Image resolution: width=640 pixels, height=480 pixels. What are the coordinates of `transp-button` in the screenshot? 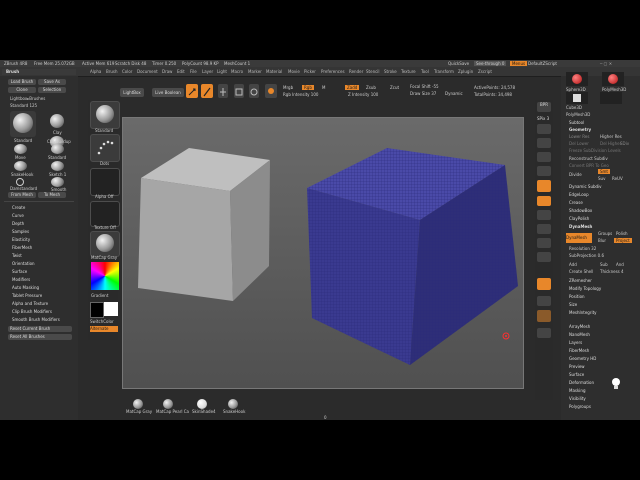 It's located at (544, 301).